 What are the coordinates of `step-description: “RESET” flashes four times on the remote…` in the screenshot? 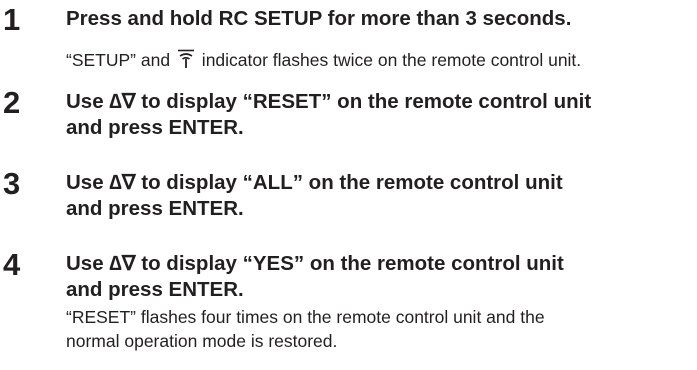 It's located at (381, 329).